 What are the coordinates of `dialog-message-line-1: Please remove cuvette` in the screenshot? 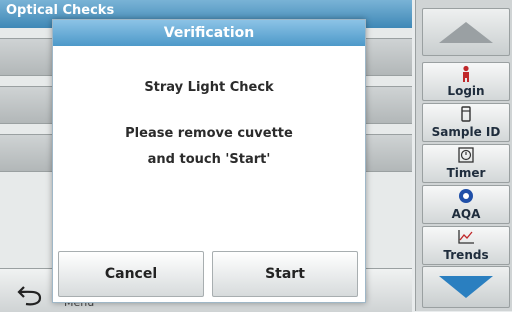 It's located at (209, 133).